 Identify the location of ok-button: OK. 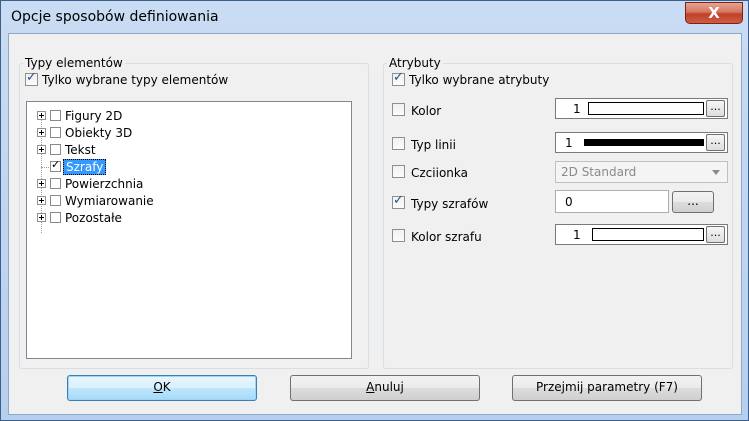
(162, 388).